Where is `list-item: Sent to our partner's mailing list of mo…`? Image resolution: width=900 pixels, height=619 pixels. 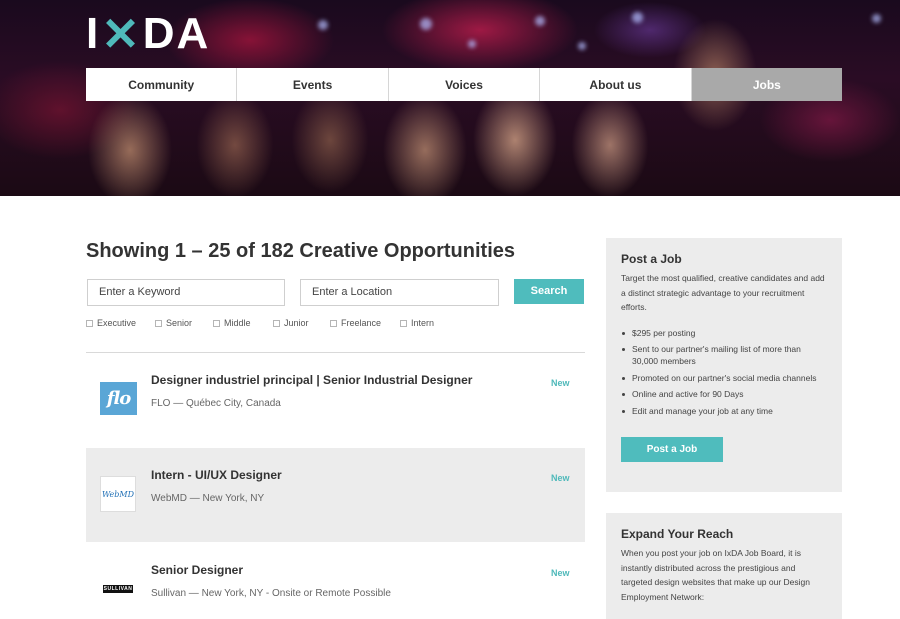 list-item: Sent to our partner's mailing list of mo… is located at coordinates (724, 355).